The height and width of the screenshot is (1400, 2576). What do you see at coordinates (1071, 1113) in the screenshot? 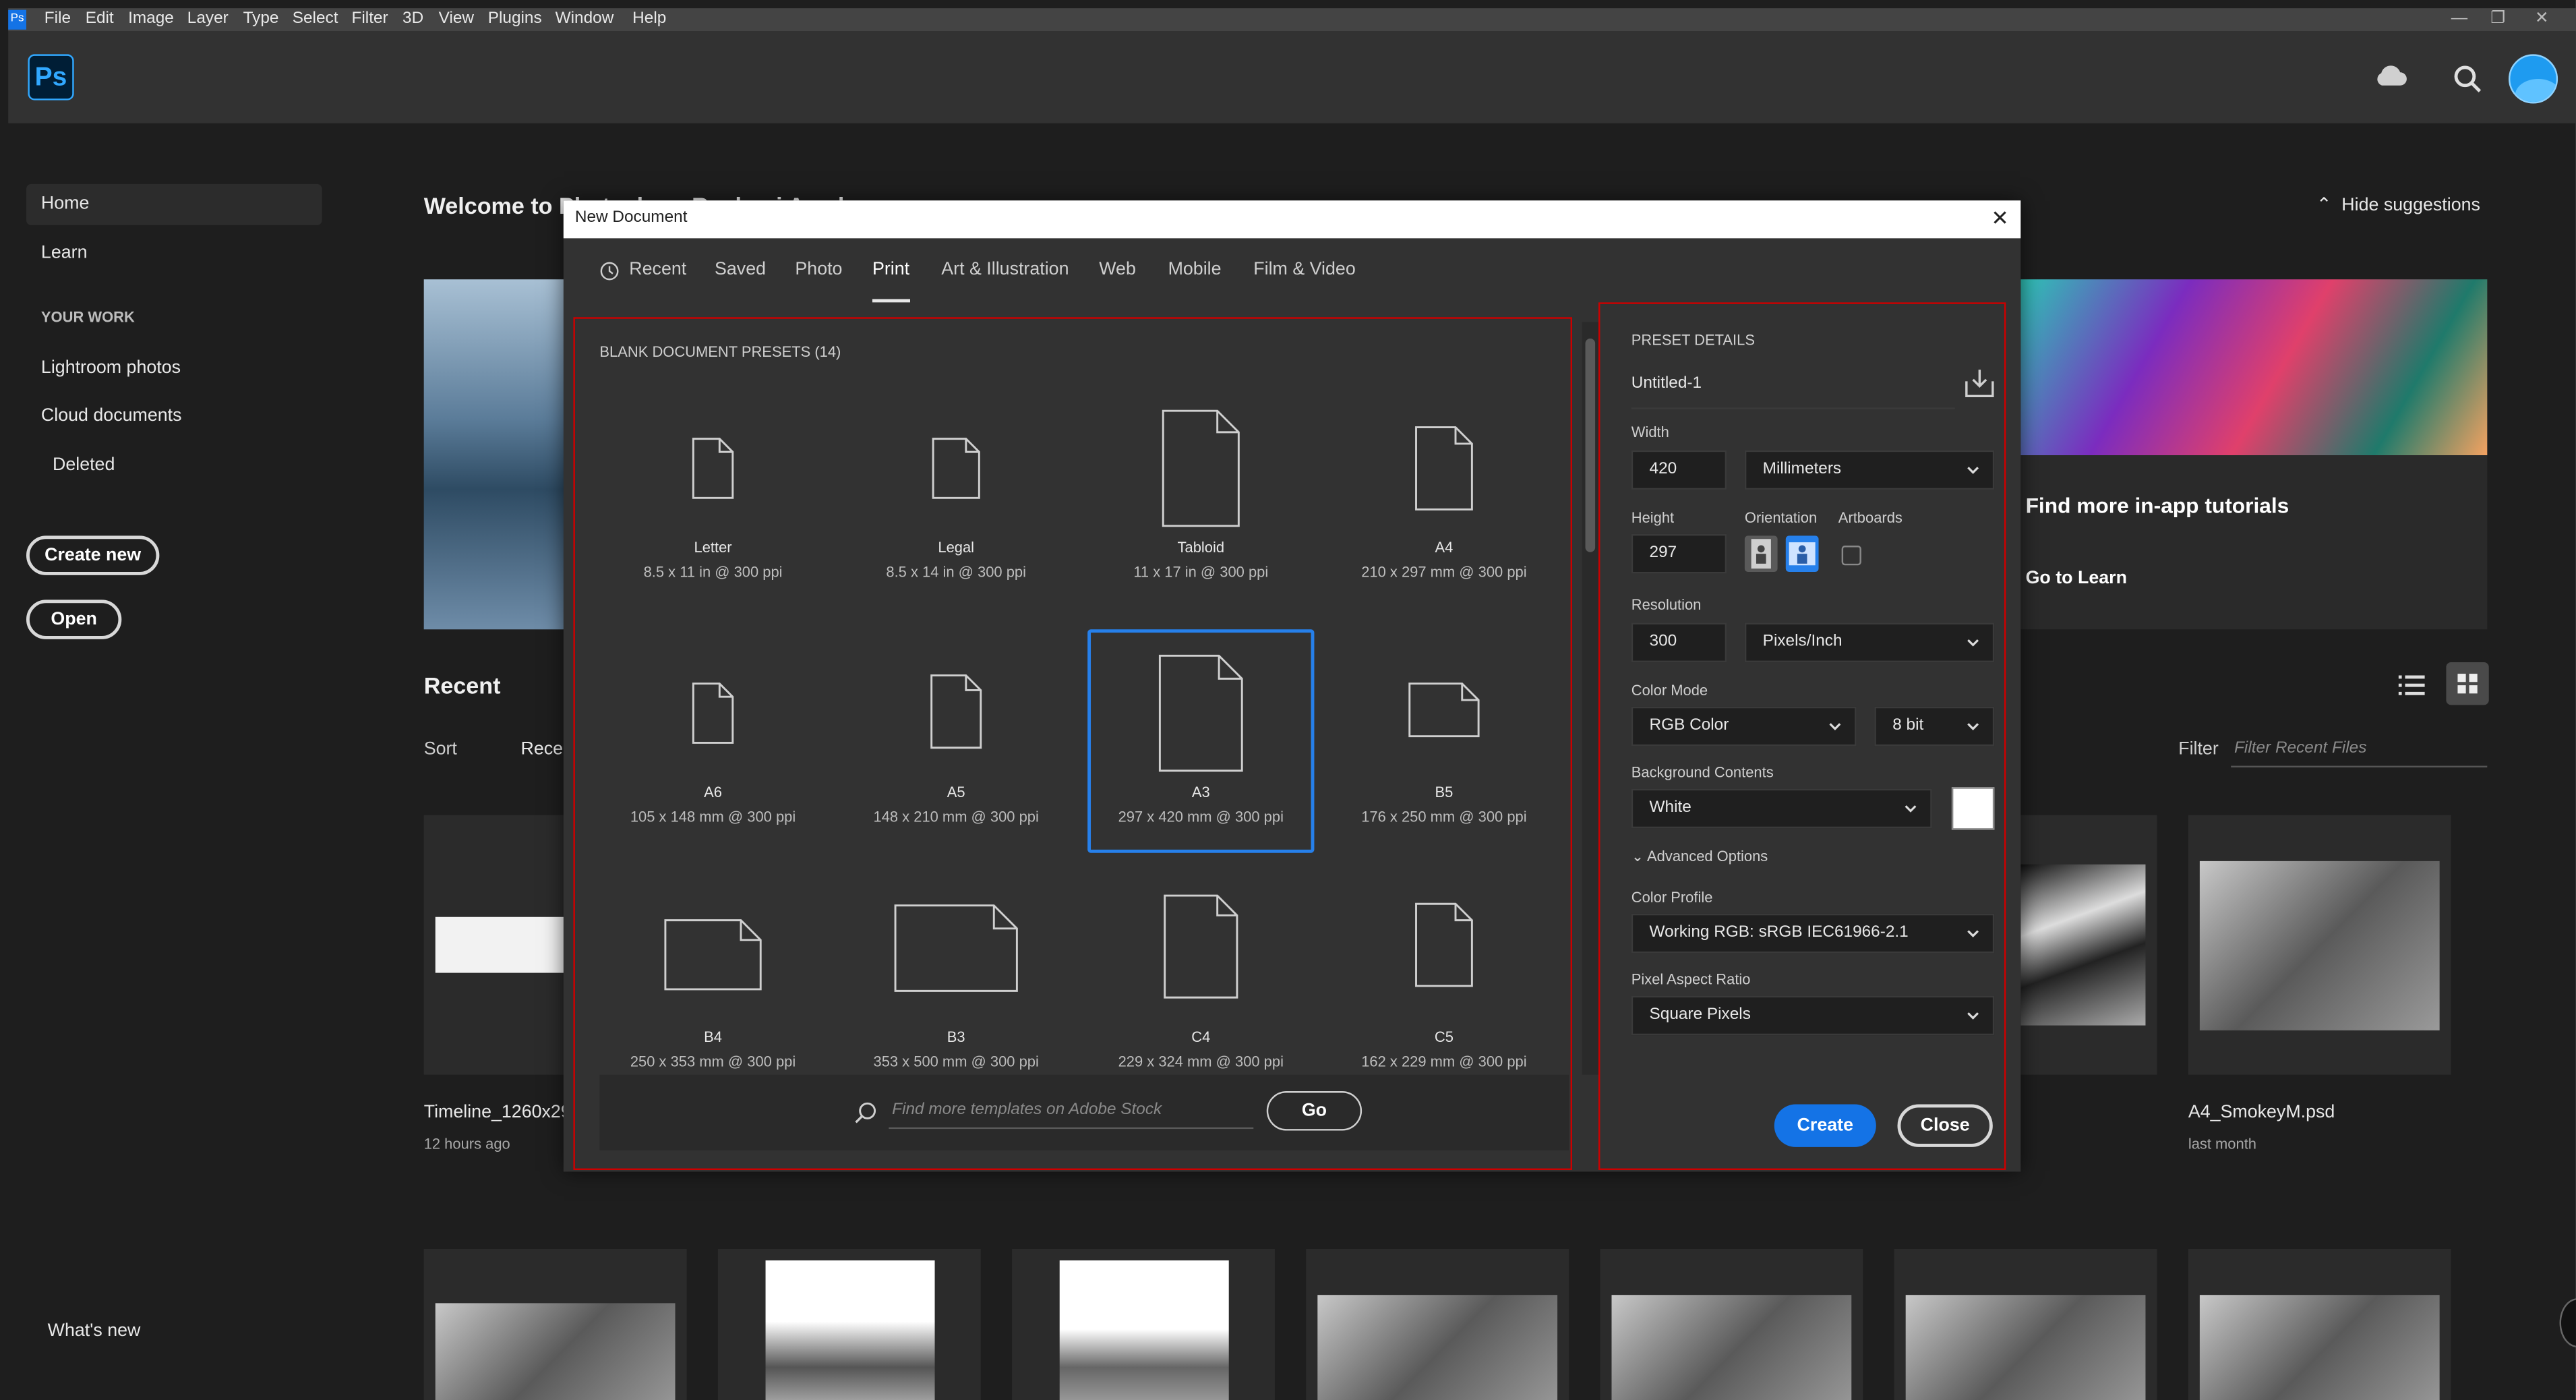
I see `stock-search-input: Find more templates on Adobe Stock` at bounding box center [1071, 1113].